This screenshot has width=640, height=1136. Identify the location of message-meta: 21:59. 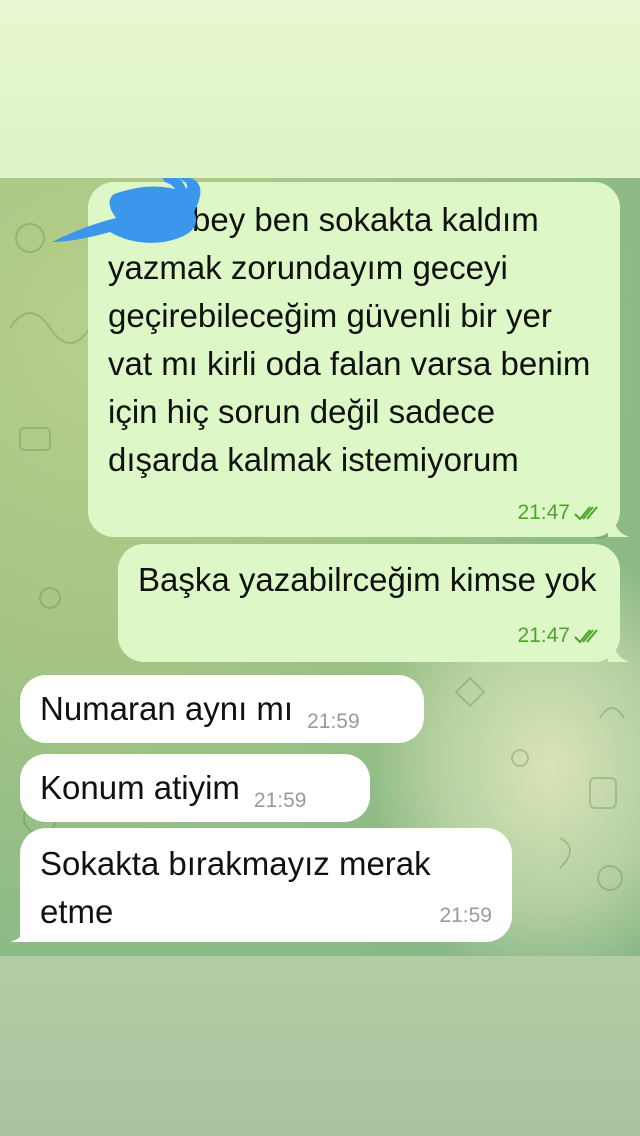
(465, 916).